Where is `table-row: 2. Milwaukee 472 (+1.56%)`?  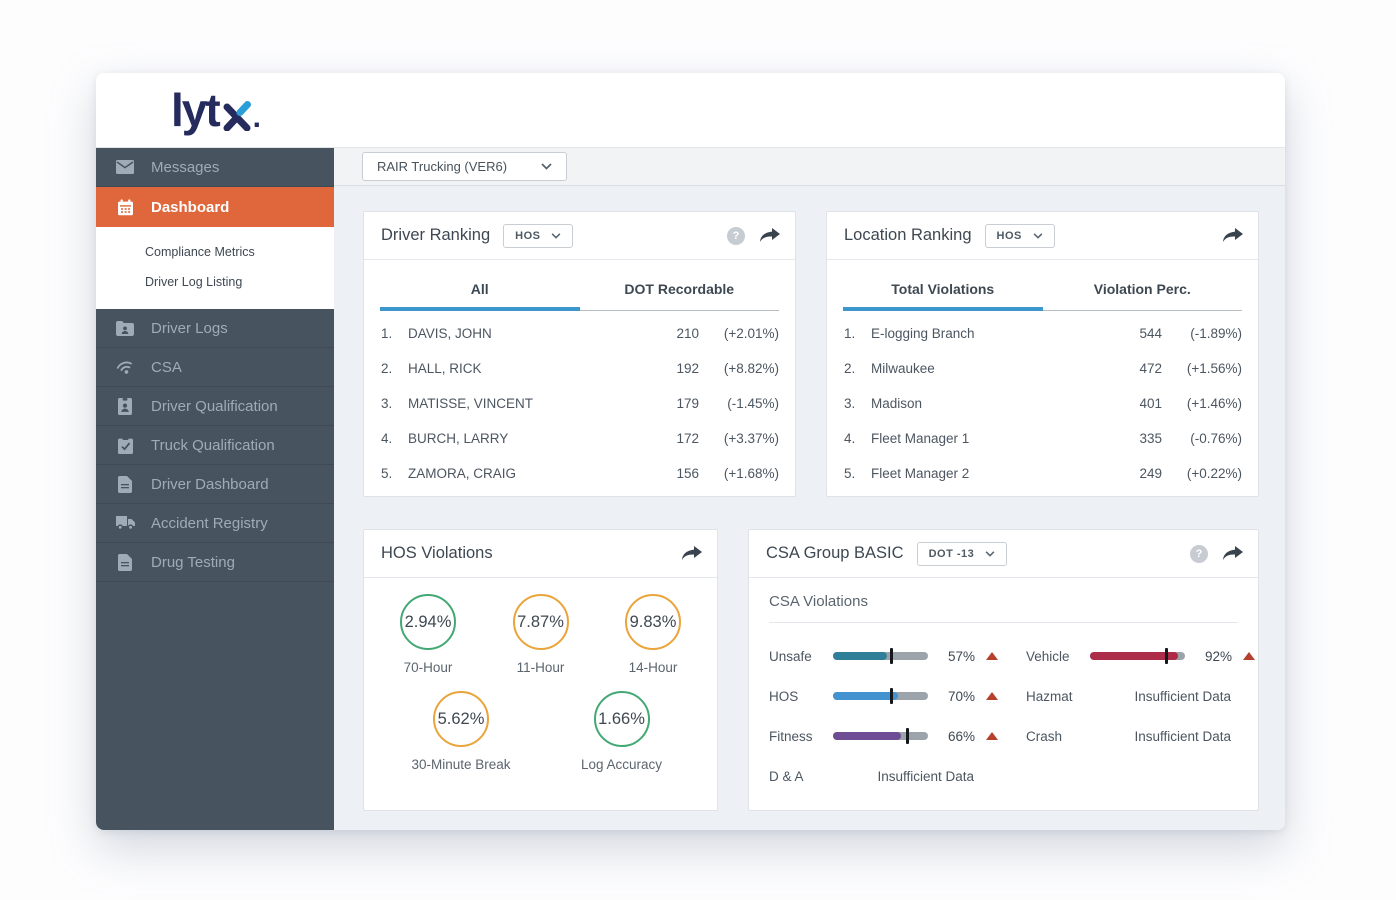 table-row: 2. Milwaukee 472 (+1.56%) is located at coordinates (1043, 368).